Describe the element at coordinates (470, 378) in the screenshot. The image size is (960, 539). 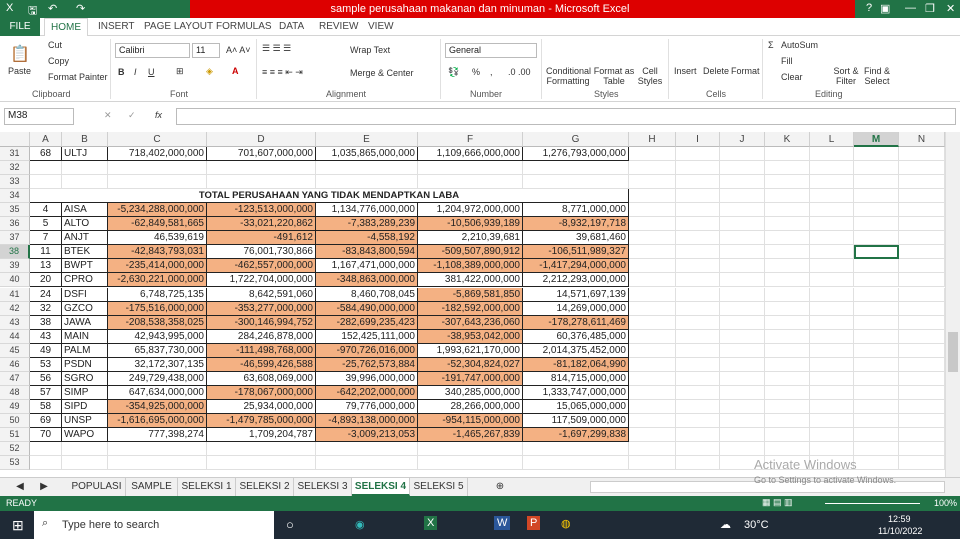
I see `cell-value: -191,747,000,000` at that location.